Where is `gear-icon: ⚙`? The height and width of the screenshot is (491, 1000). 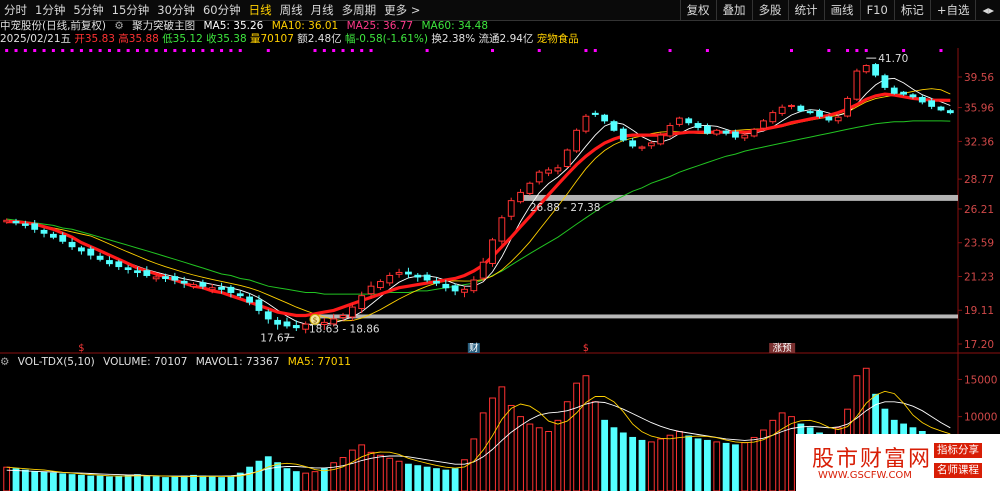
gear-icon: ⚙ is located at coordinates (4, 362).